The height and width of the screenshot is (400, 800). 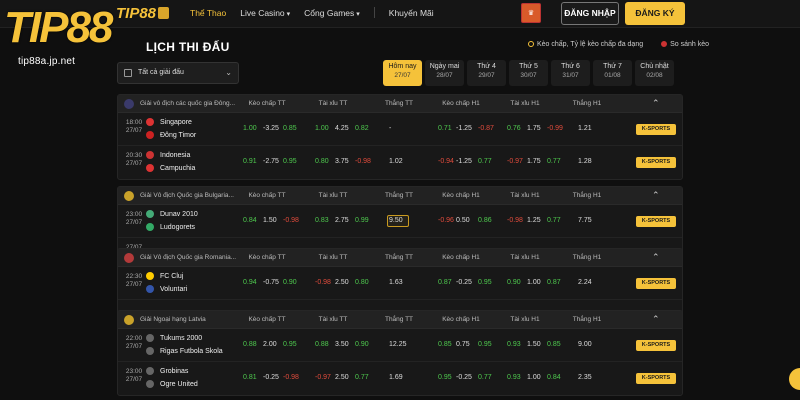 I want to click on odds-value: -0.97, so click(x=515, y=161).